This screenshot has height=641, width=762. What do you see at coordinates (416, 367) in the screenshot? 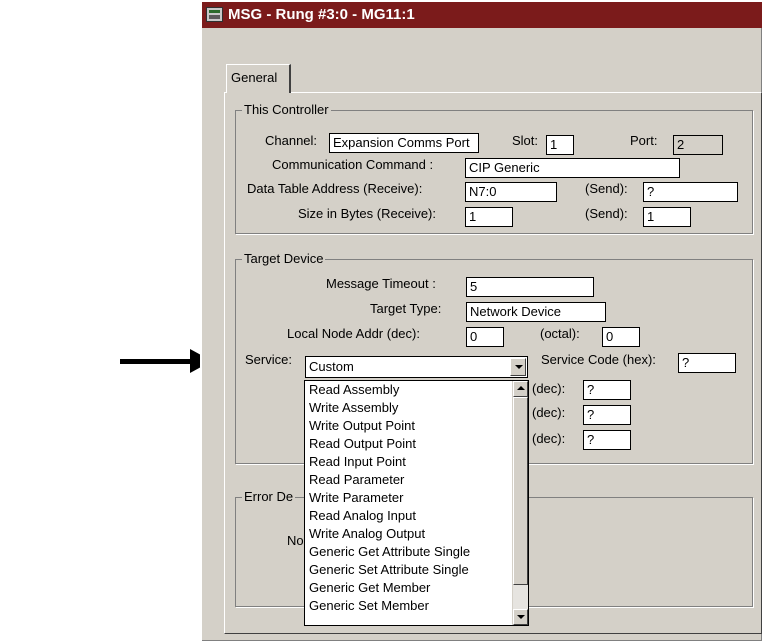
I see `service-dropdown: Custom` at bounding box center [416, 367].